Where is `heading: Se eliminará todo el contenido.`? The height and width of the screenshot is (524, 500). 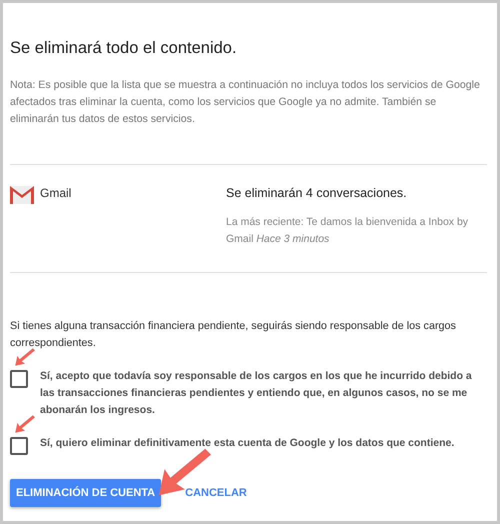 heading: Se eliminará todo el contenido. is located at coordinates (124, 48).